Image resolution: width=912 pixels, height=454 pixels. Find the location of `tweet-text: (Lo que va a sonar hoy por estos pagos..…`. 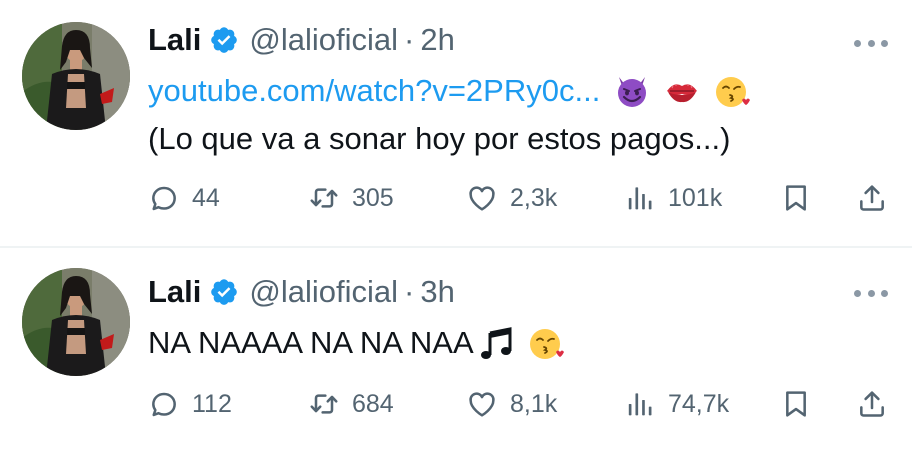

tweet-text: (Lo que va a sonar hoy por estos pagos..… is located at coordinates (439, 138).